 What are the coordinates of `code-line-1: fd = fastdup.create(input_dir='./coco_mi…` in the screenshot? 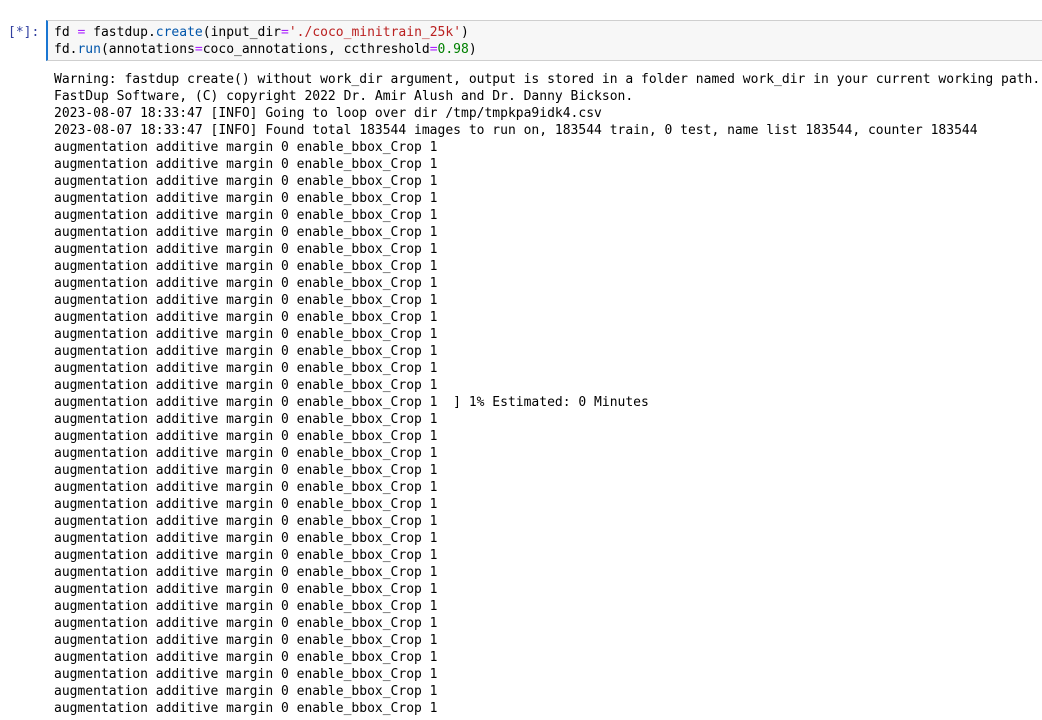 It's located at (261, 32).